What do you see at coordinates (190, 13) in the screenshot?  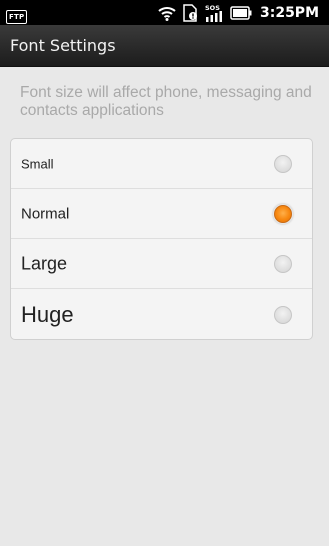 I see `download-notification-icon` at bounding box center [190, 13].